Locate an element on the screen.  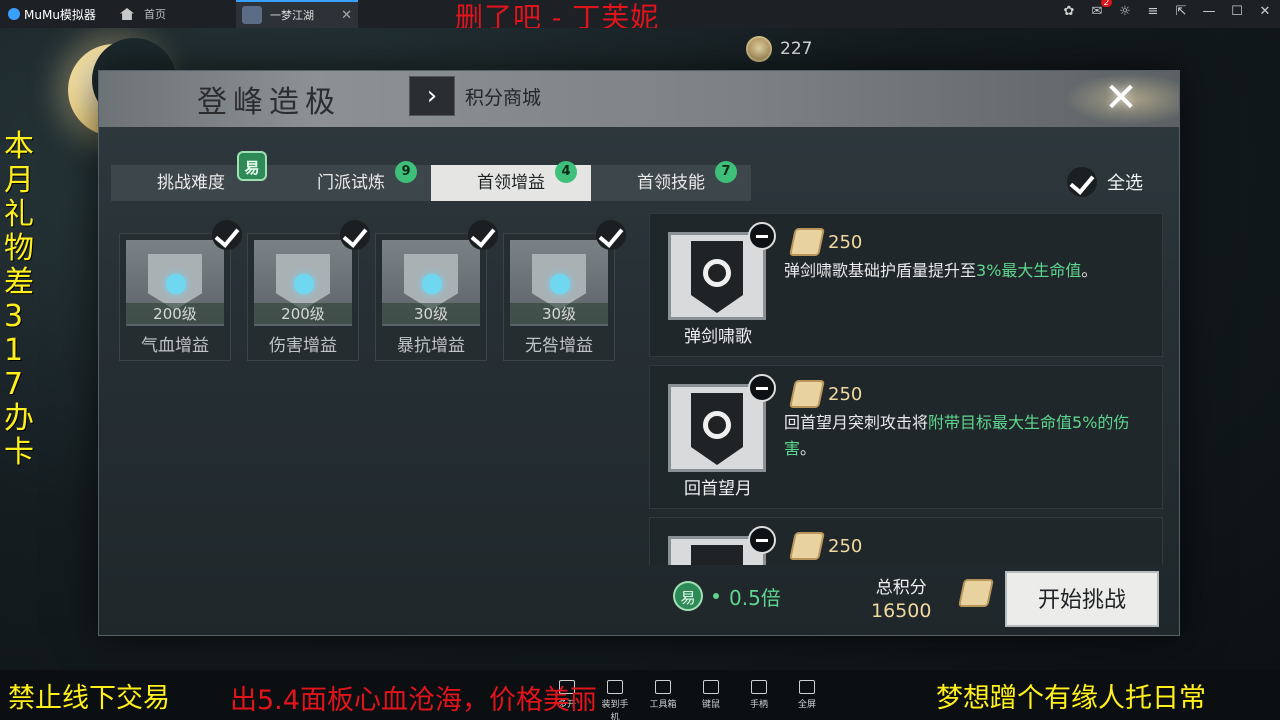
toolbar-toolbox: 工具箱 is located at coordinates (663, 700).